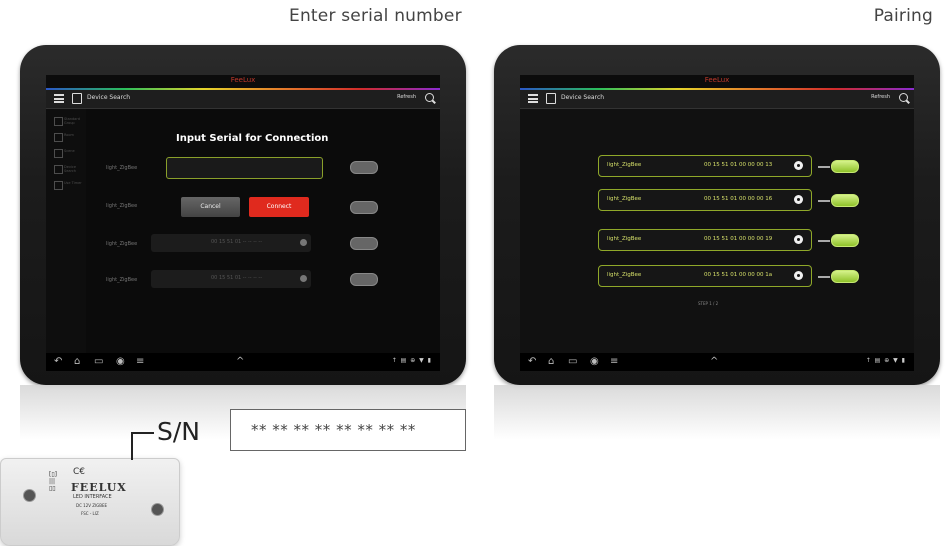 The width and height of the screenshot is (951, 546). Describe the element at coordinates (279, 207) in the screenshot. I see `connect-button: Connect` at that location.